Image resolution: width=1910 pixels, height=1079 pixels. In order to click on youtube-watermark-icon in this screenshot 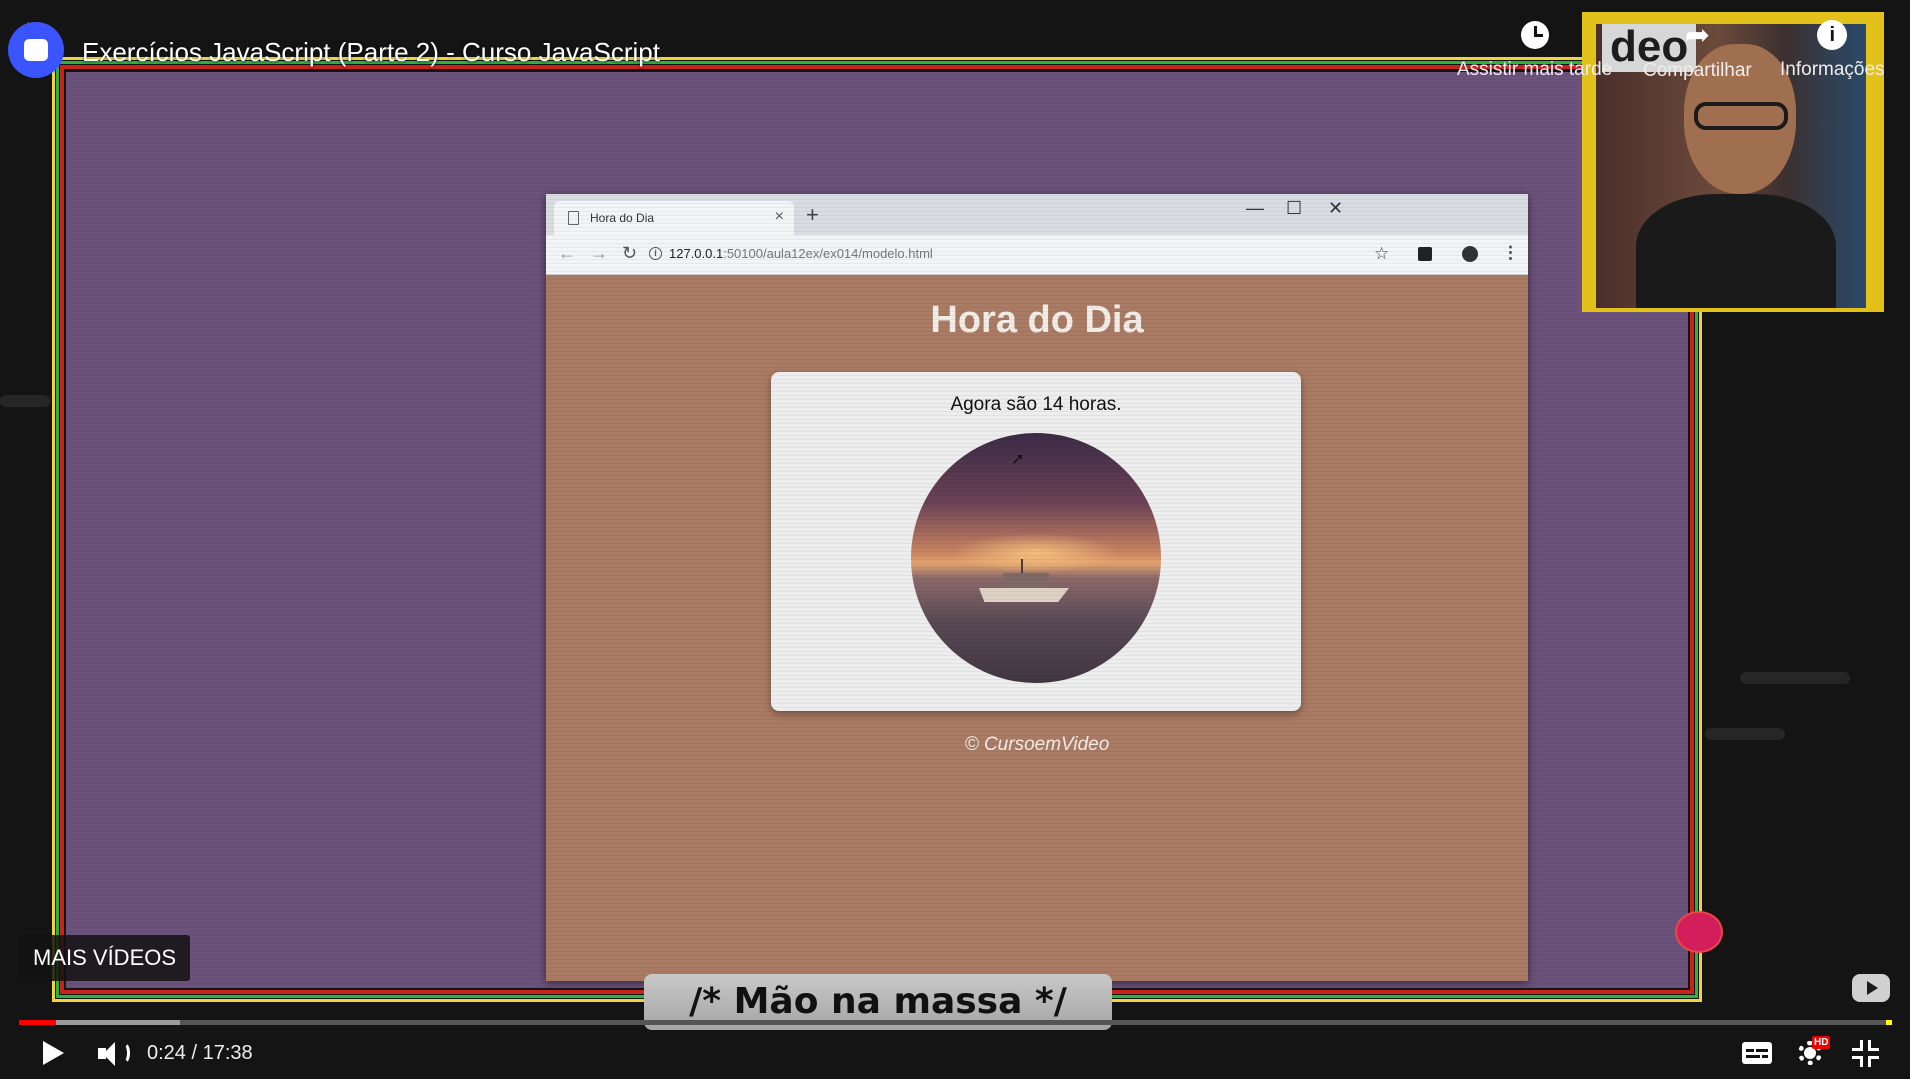, I will do `click(1871, 988)`.